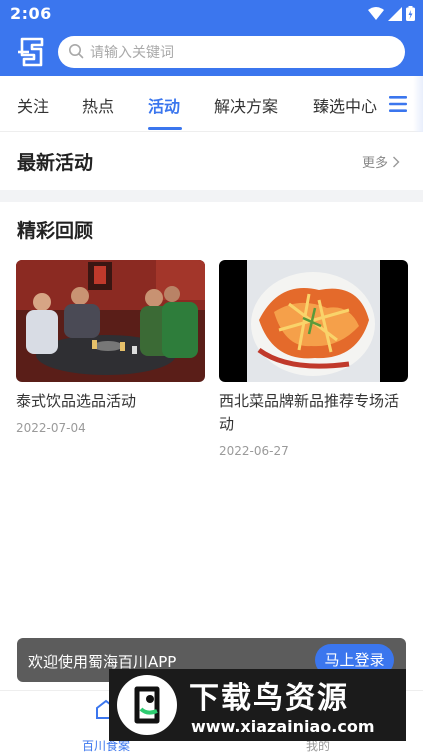 The height and width of the screenshot is (752, 423). What do you see at coordinates (269, 698) in the screenshot?
I see `watermark-title: 下载鸟资源` at bounding box center [269, 698].